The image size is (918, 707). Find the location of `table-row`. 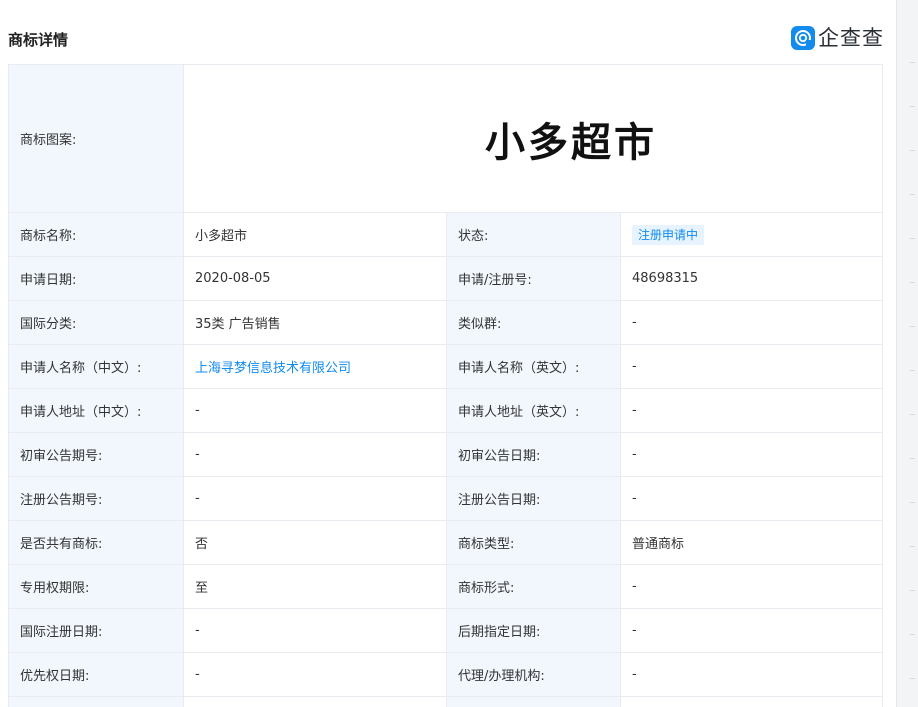

table-row is located at coordinates (446, 701).